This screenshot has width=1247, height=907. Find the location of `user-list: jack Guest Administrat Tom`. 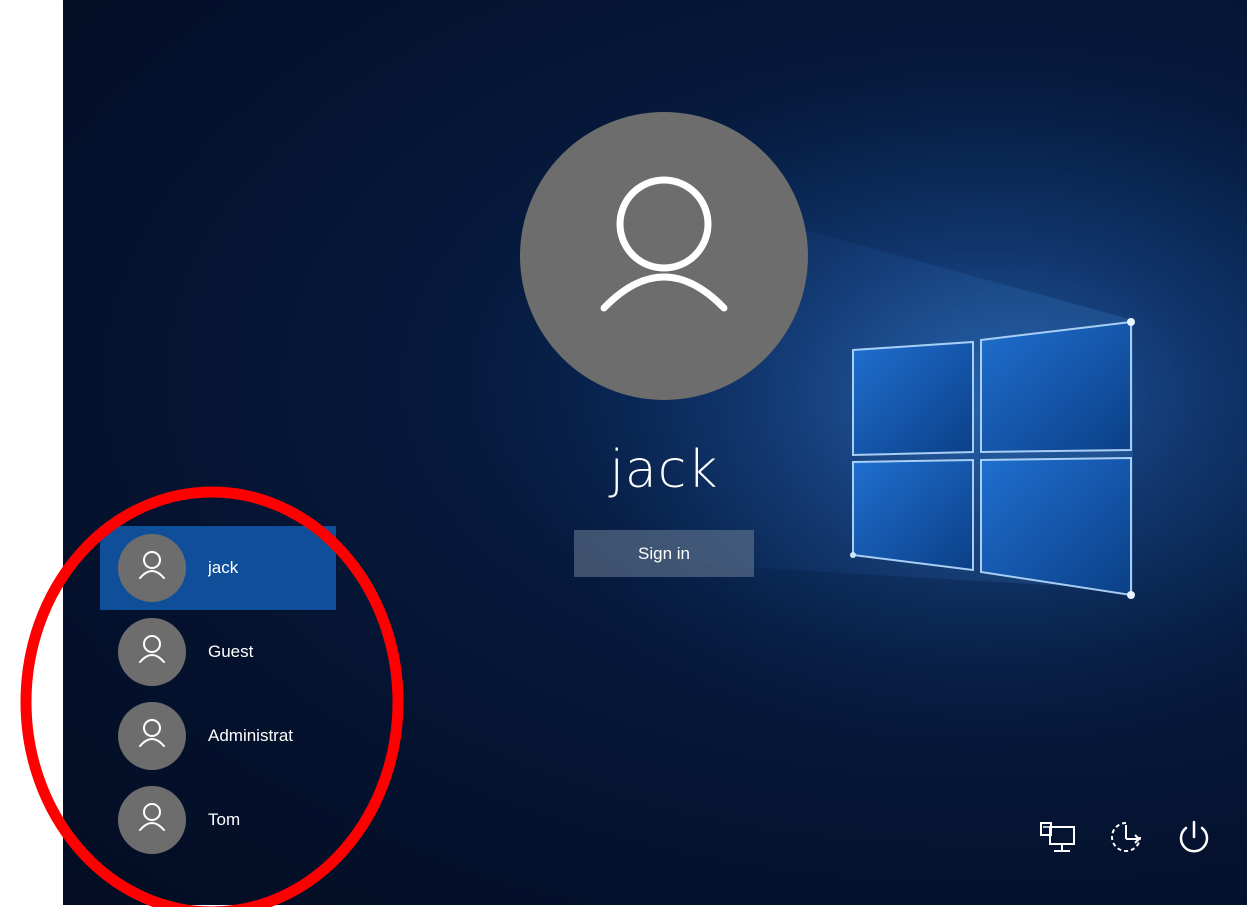

user-list: jack Guest Administrat Tom is located at coordinates (220, 694).